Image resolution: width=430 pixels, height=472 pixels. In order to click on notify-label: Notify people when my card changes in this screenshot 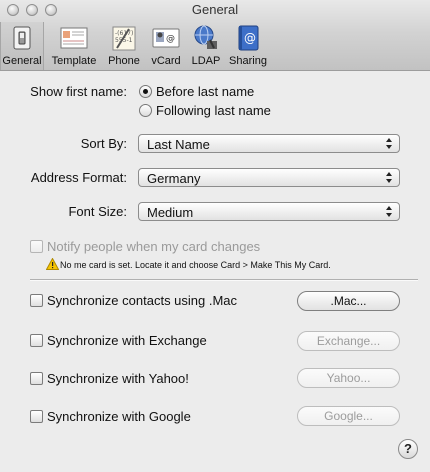, I will do `click(154, 246)`.